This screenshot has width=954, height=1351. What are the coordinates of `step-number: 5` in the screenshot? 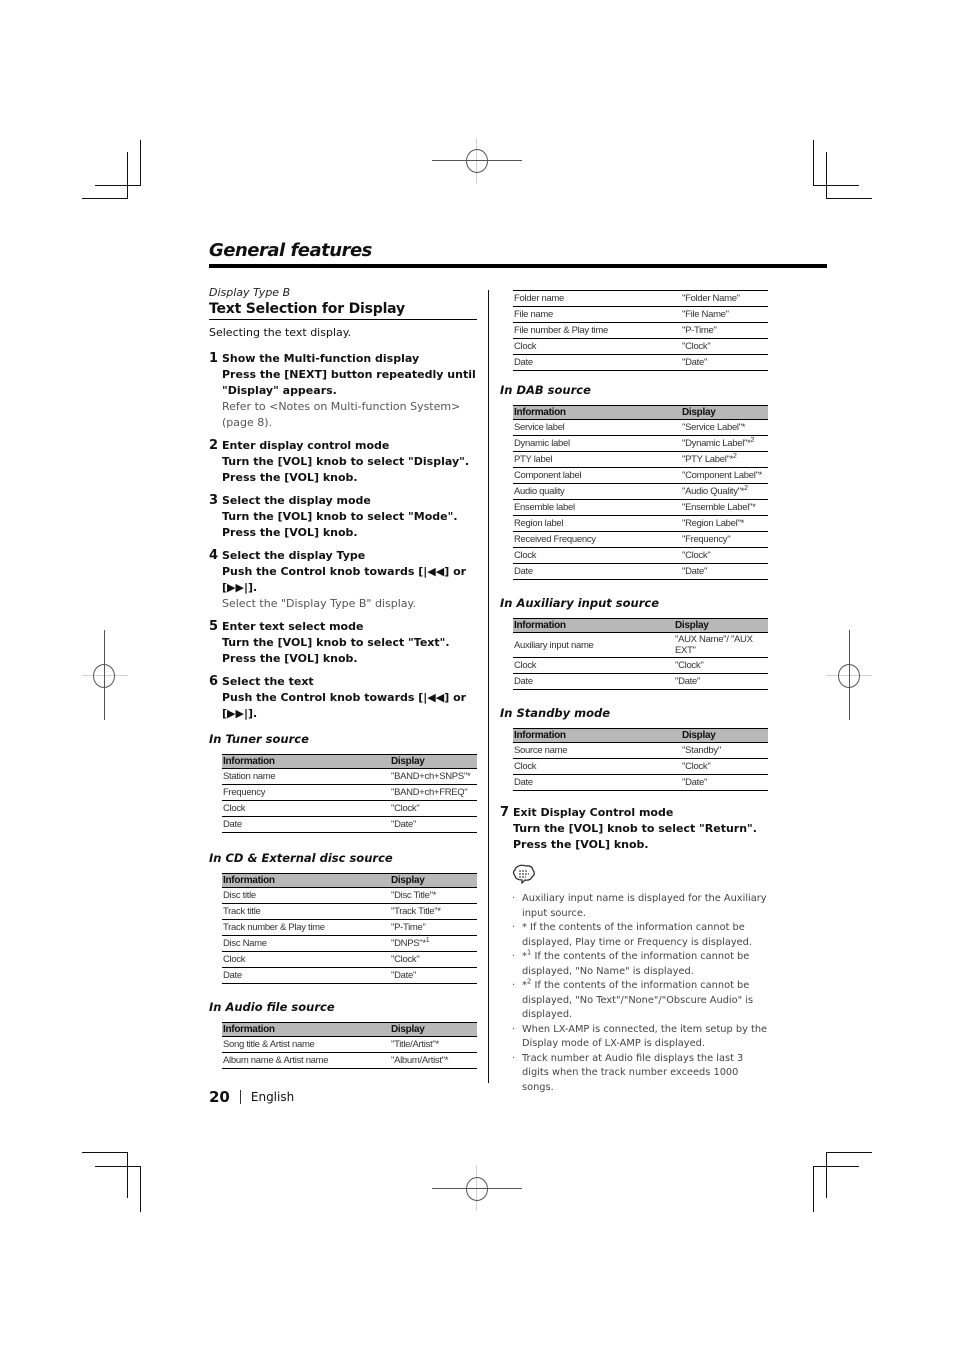 It's located at (214, 626).